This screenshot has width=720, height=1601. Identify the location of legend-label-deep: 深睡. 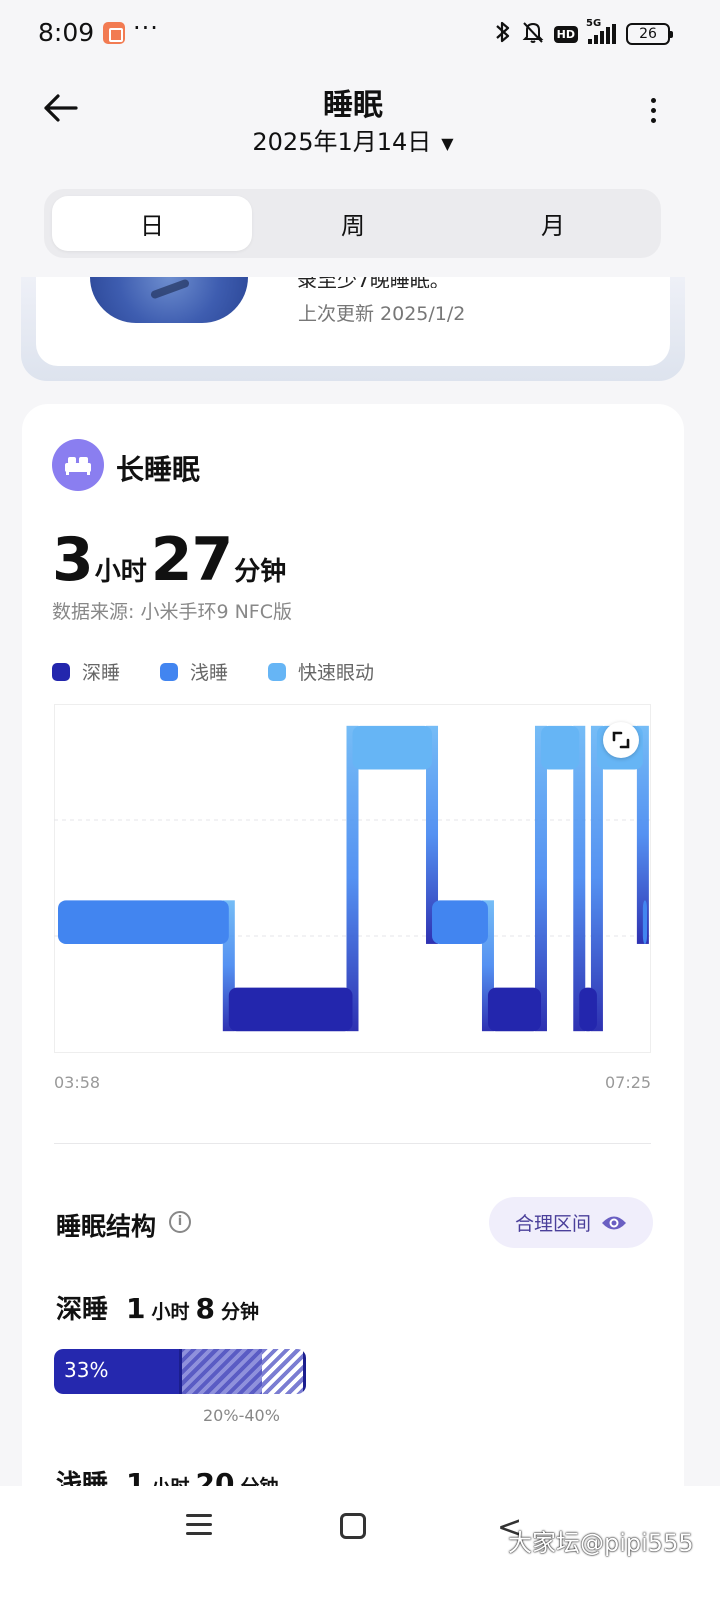
(101, 673).